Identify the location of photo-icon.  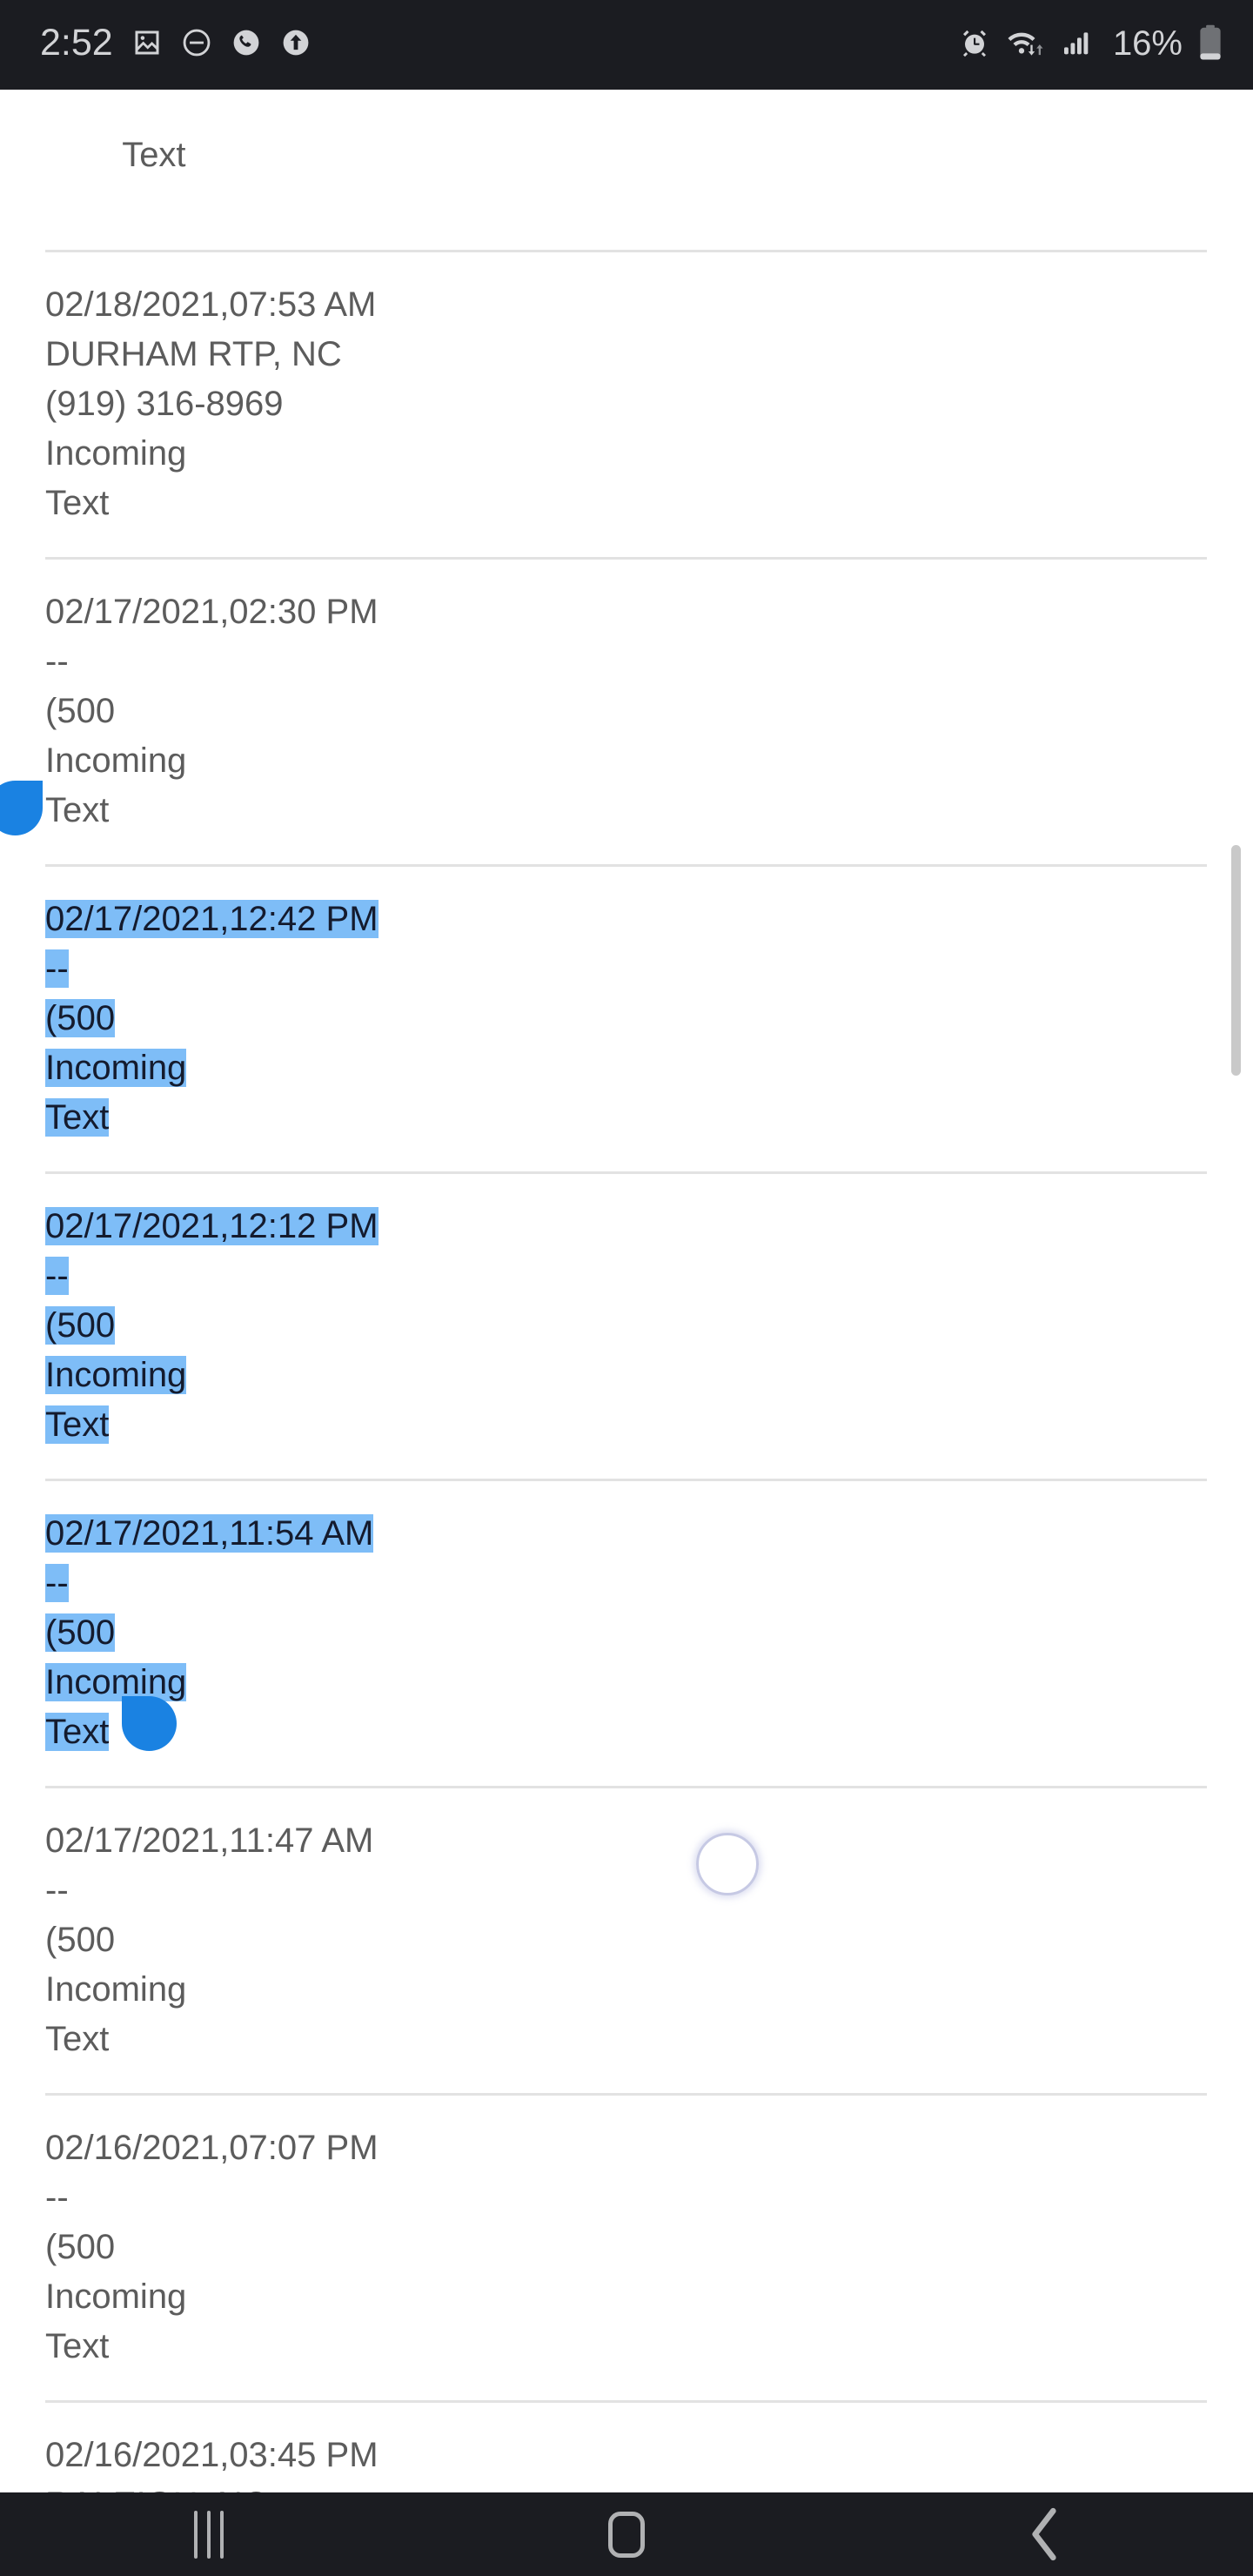
(147, 45).